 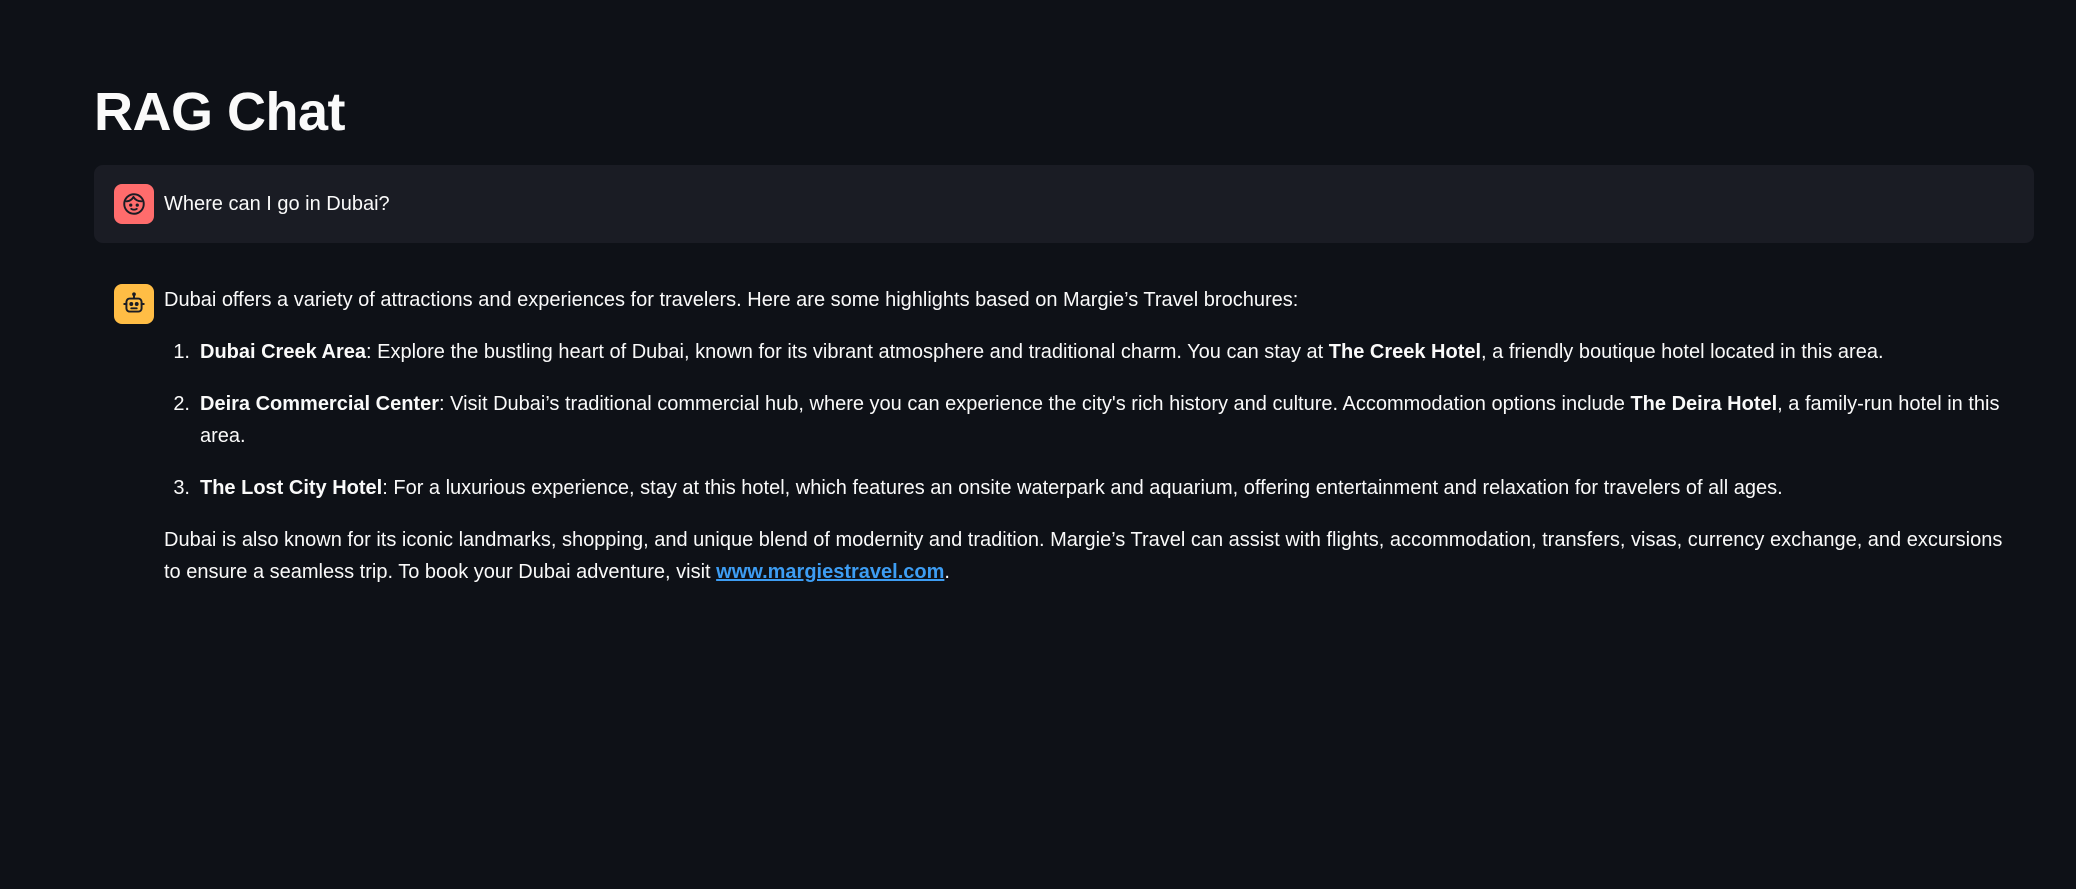 I want to click on list-item-number: 3., so click(x=181, y=488).